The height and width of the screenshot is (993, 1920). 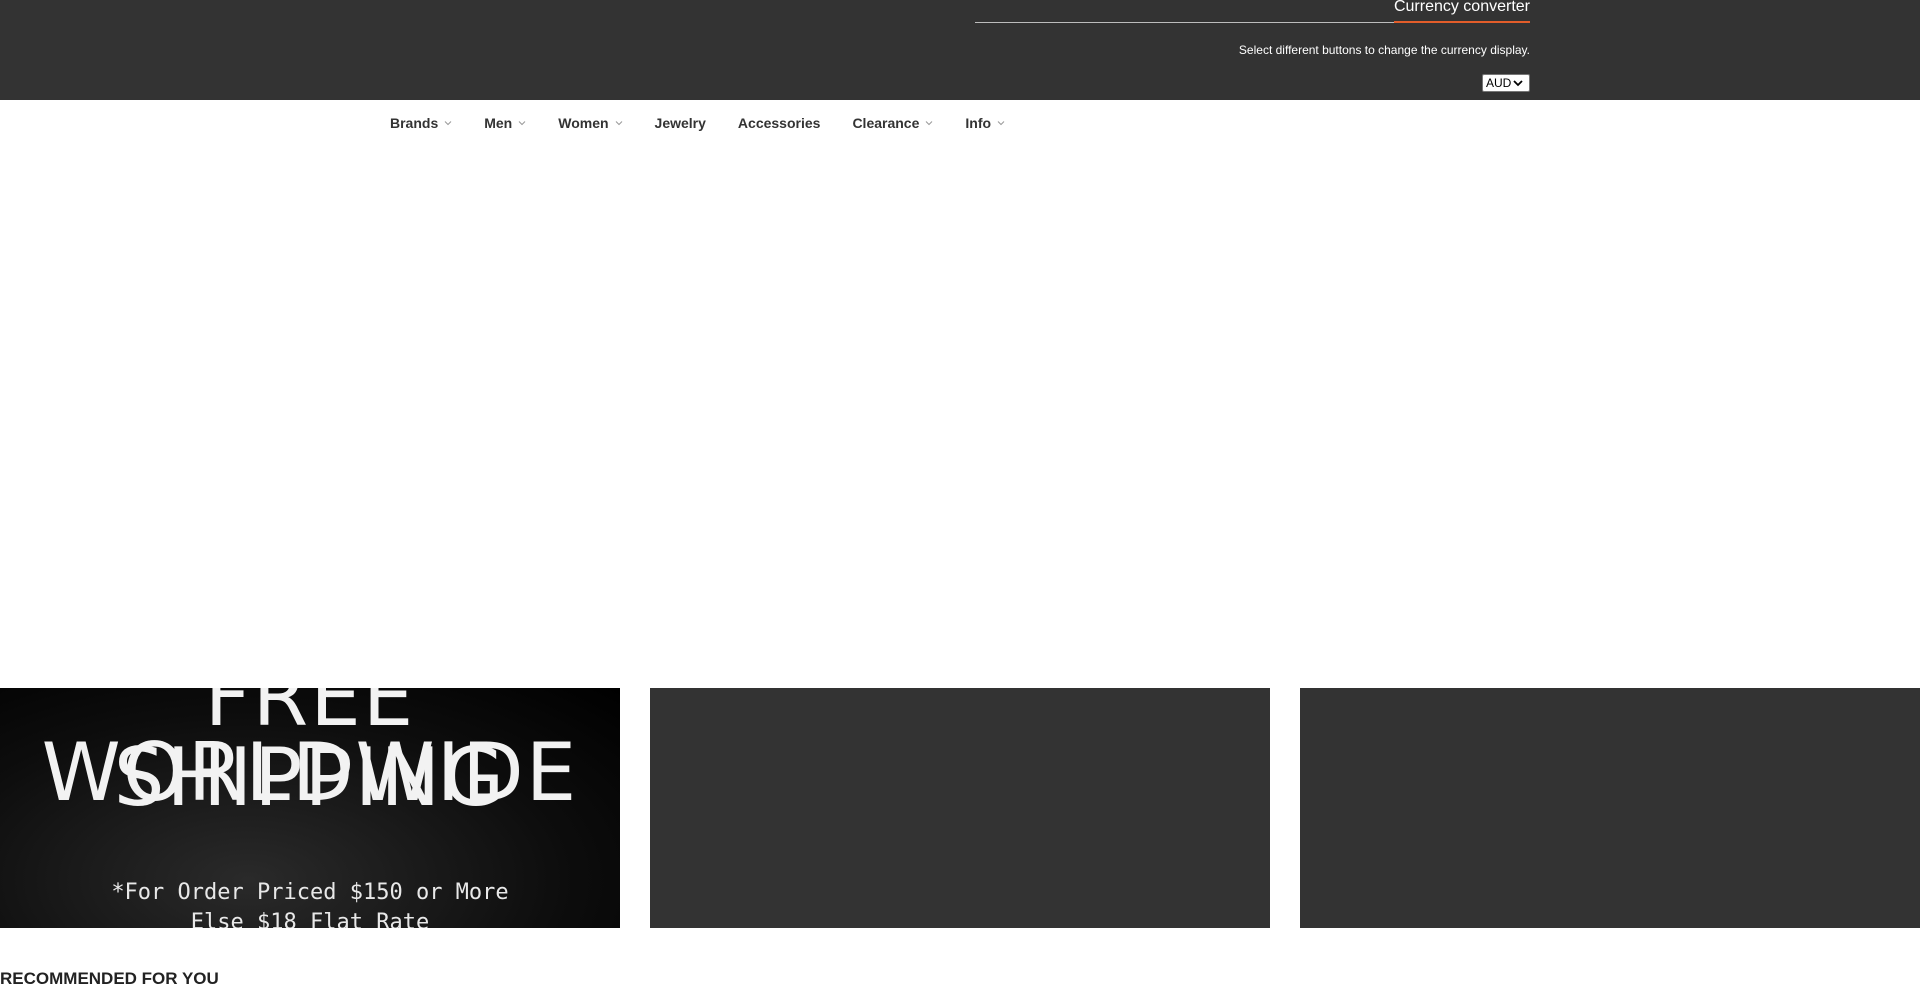 What do you see at coordinates (1499, 83) in the screenshot?
I see `currency-select-value: AUD` at bounding box center [1499, 83].